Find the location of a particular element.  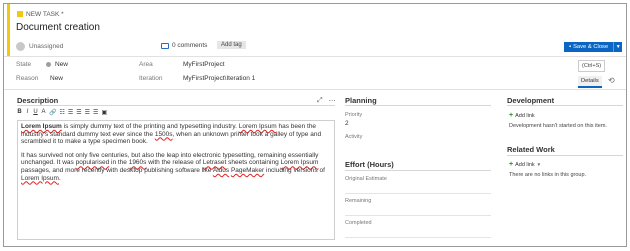

related-work-add-link: + Add link ▼ is located at coordinates (525, 164).